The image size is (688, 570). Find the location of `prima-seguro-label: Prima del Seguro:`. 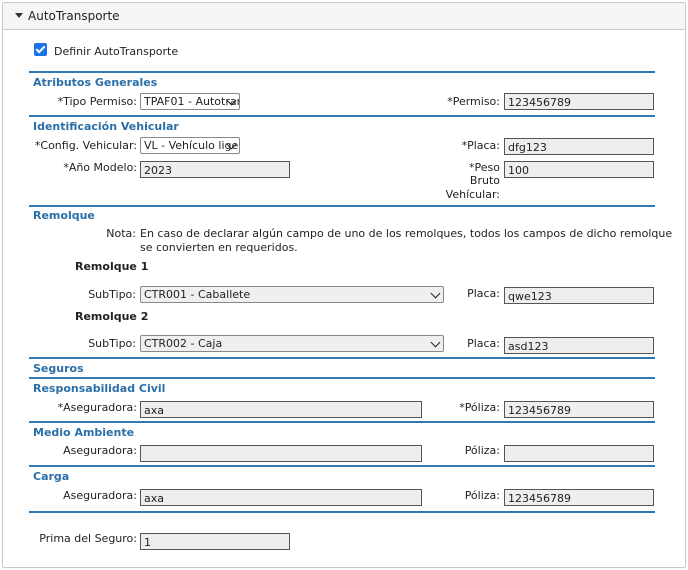

prima-seguro-label: Prima del Seguro: is located at coordinates (88, 538).